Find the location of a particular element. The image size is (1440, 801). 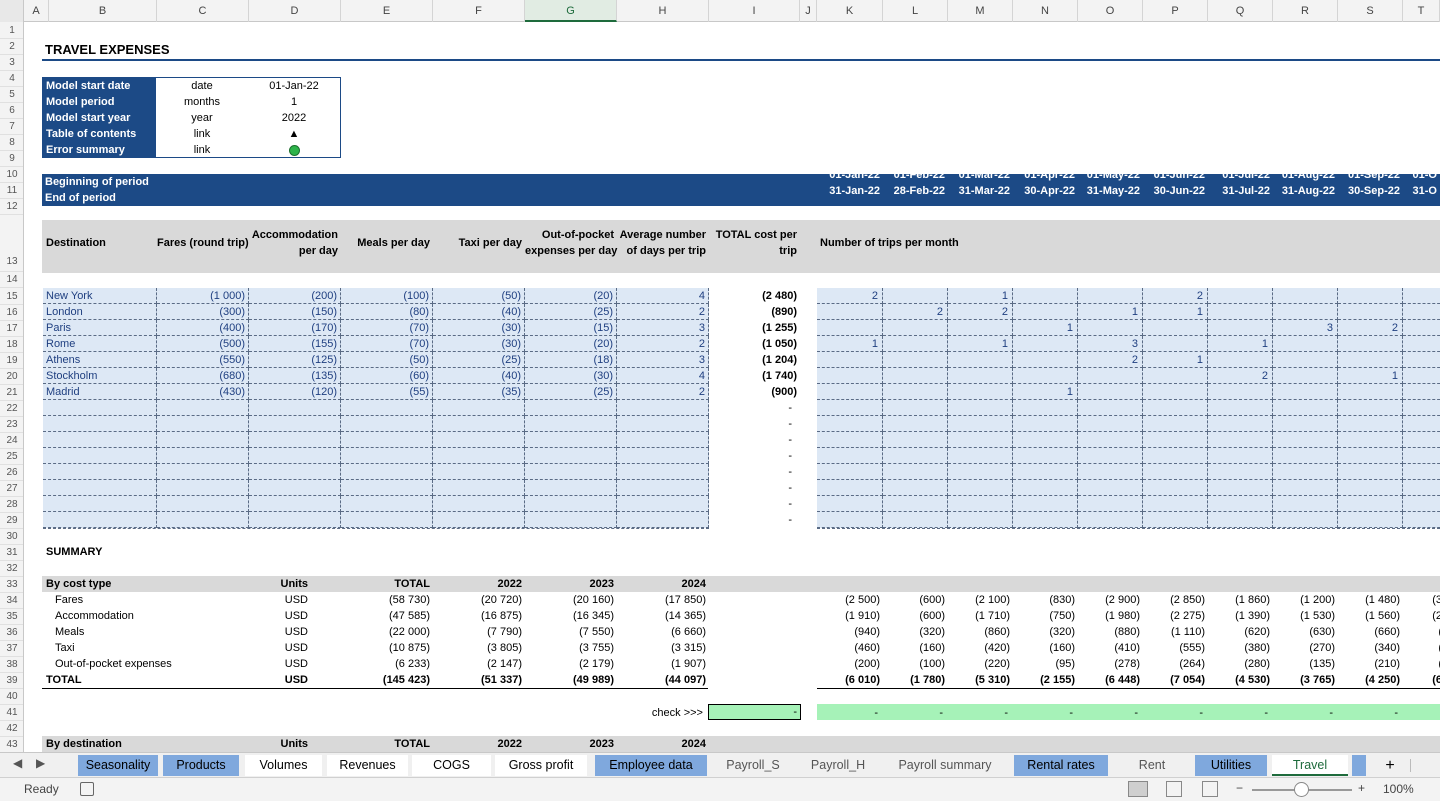

row-header-13: 13 is located at coordinates (11, 245).